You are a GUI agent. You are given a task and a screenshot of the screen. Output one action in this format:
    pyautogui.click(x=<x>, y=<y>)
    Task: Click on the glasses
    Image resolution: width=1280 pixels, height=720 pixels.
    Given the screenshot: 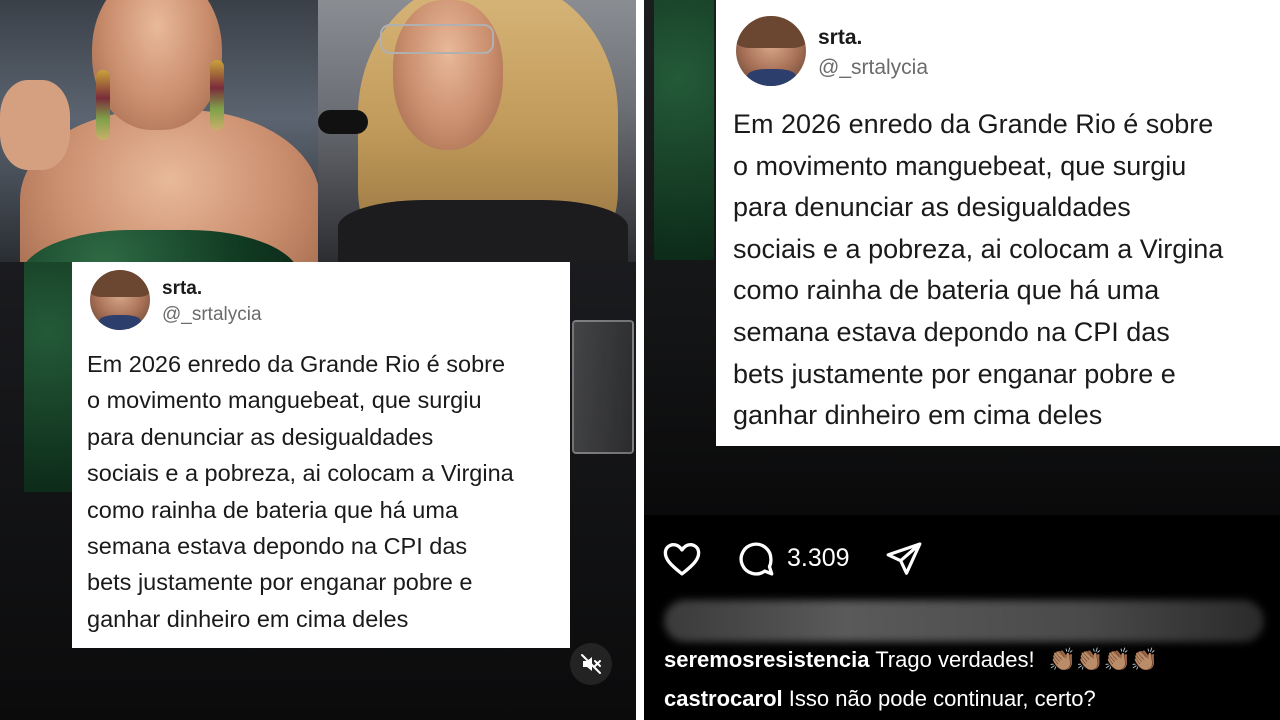 What is the action you would take?
    pyautogui.click(x=437, y=39)
    